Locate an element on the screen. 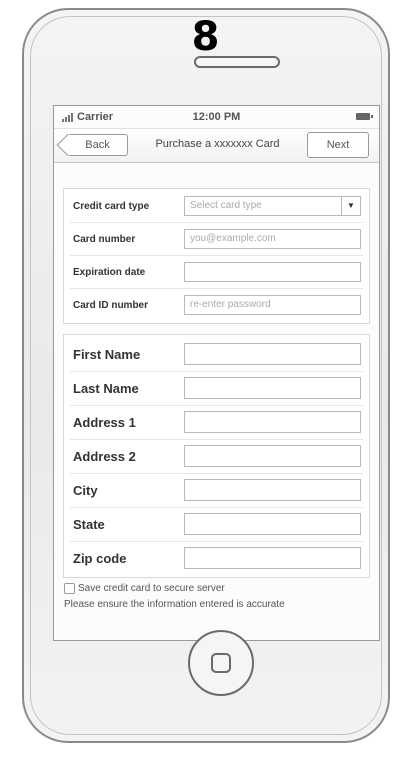 Image resolution: width=411 pixels, height=757 pixels. navigation-bar: Back Purchase a xxxxxxx Card Next is located at coordinates (216, 146).